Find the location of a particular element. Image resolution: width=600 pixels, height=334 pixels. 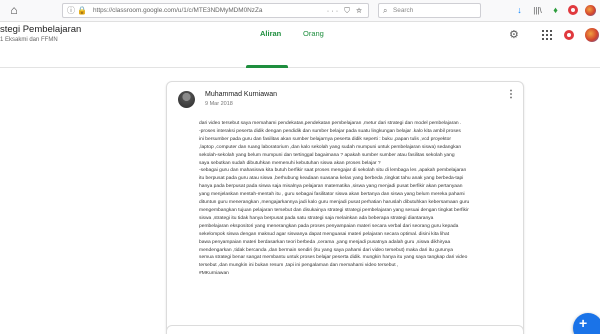

class-subtitle: 1 Eksakmi dan FFMN is located at coordinates (29, 40).